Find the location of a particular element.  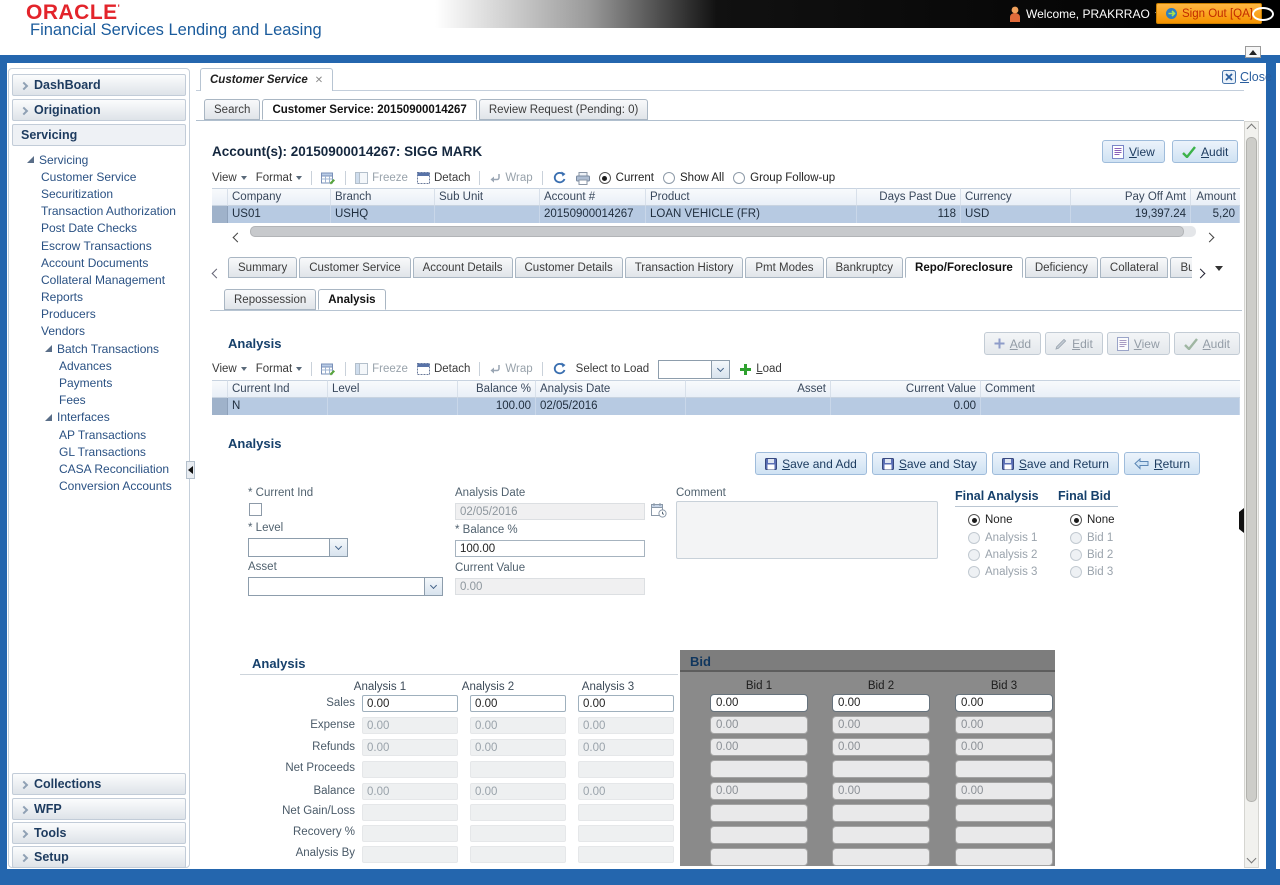

tabs-scroll-right is located at coordinates (1200, 273).